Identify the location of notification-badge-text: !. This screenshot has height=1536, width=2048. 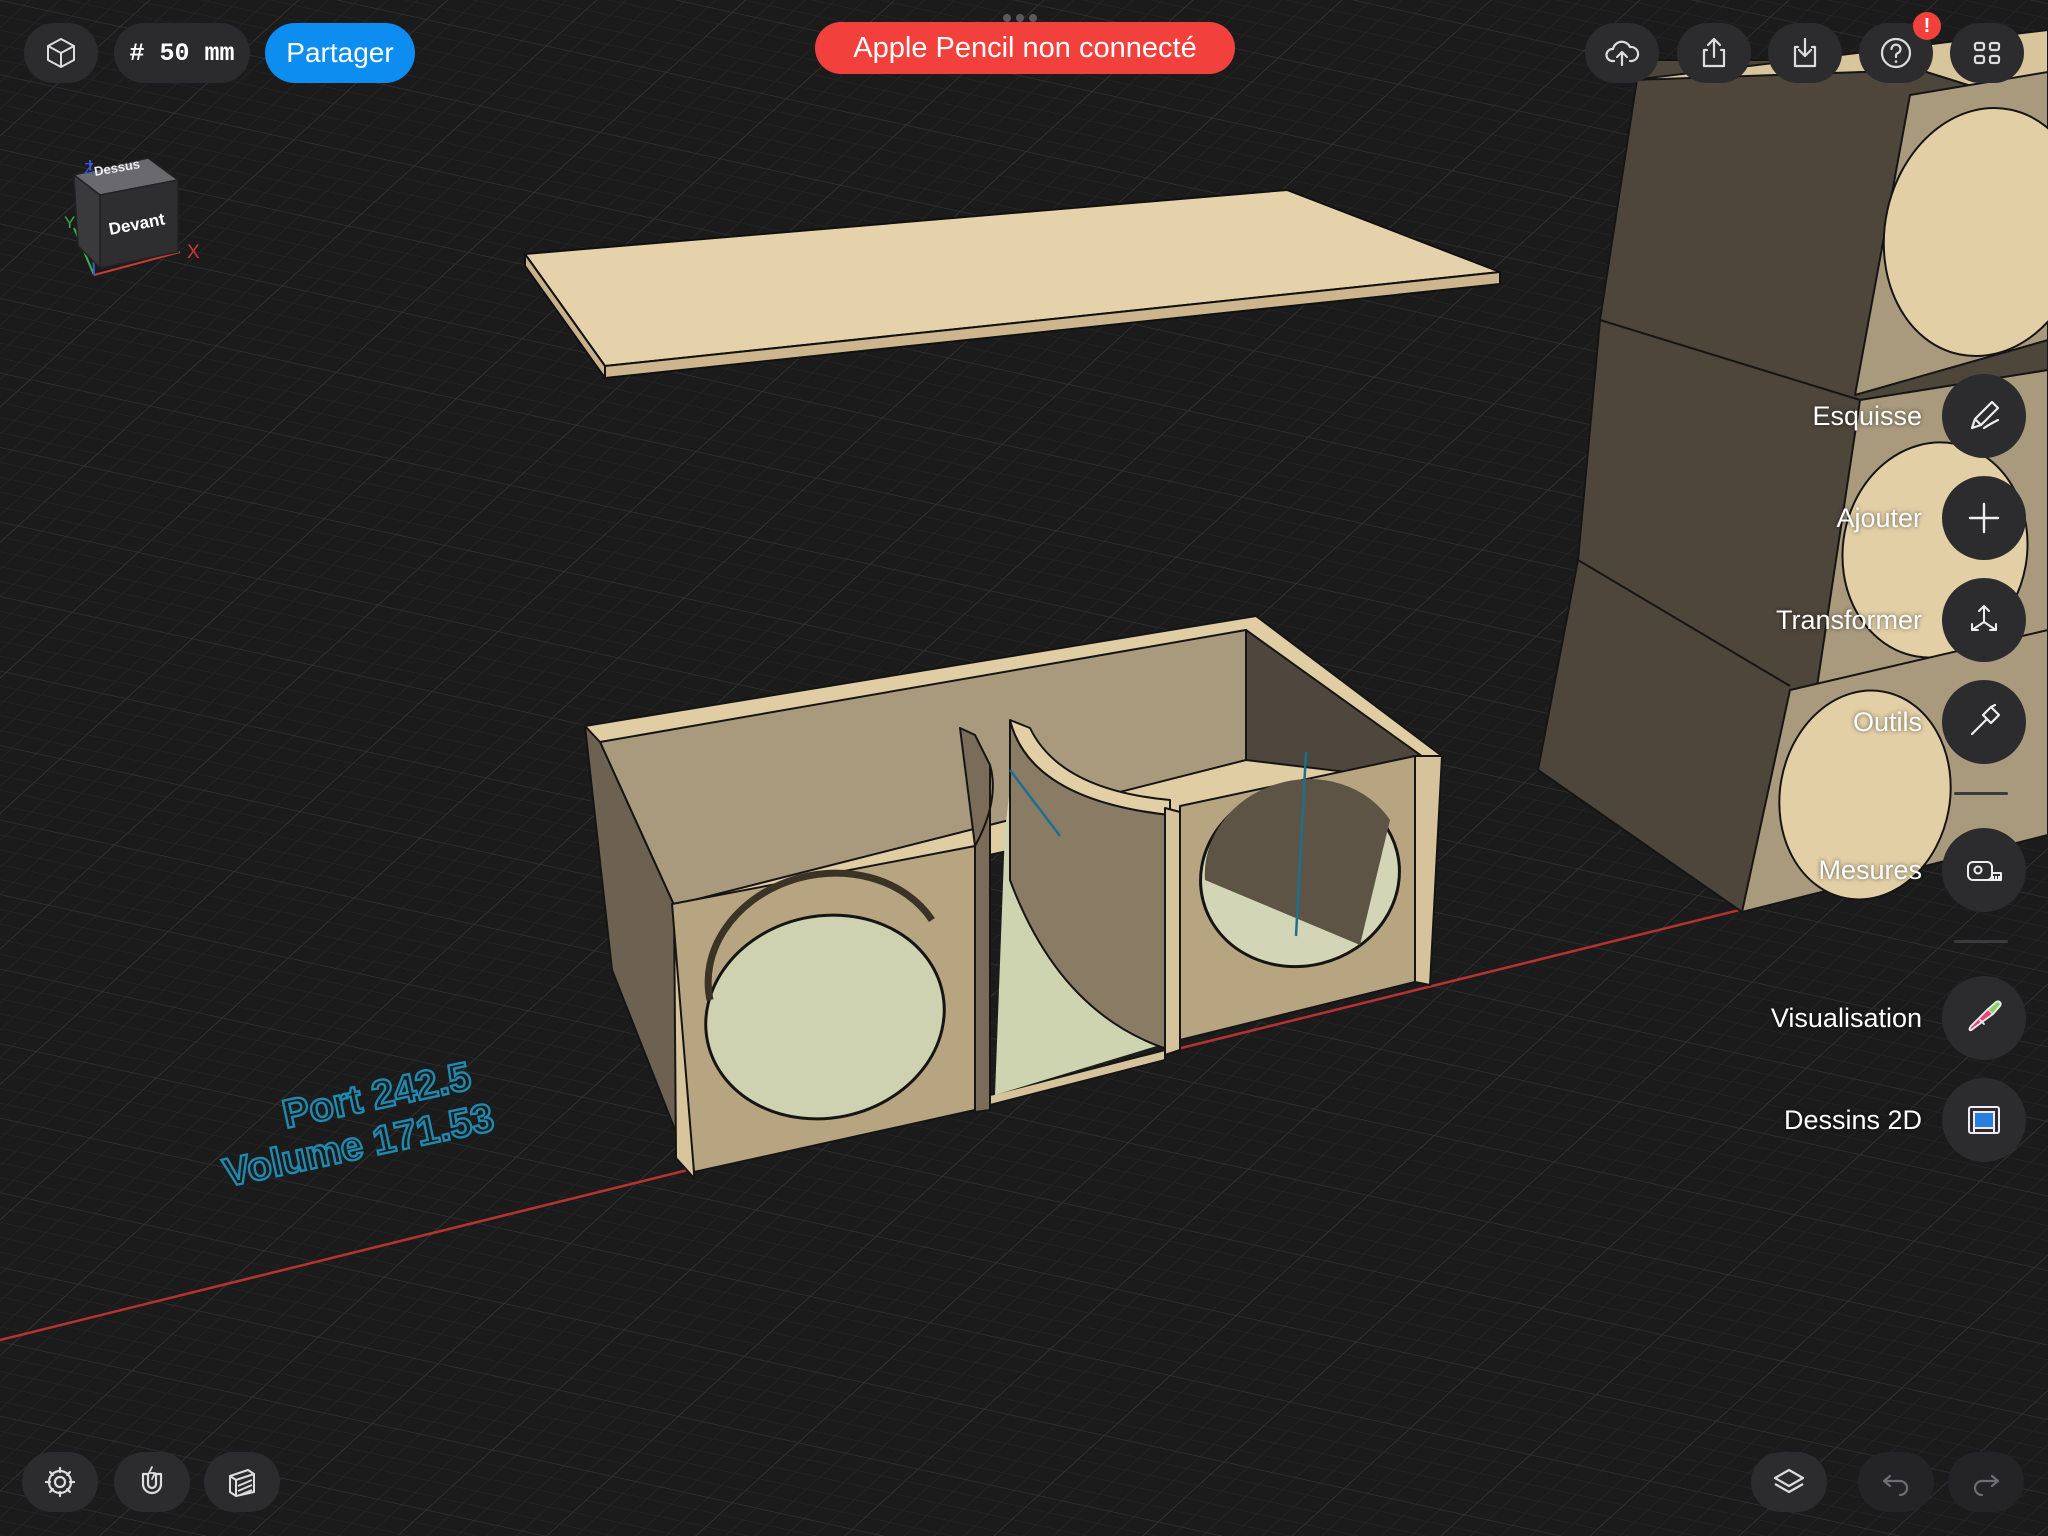
(1927, 25).